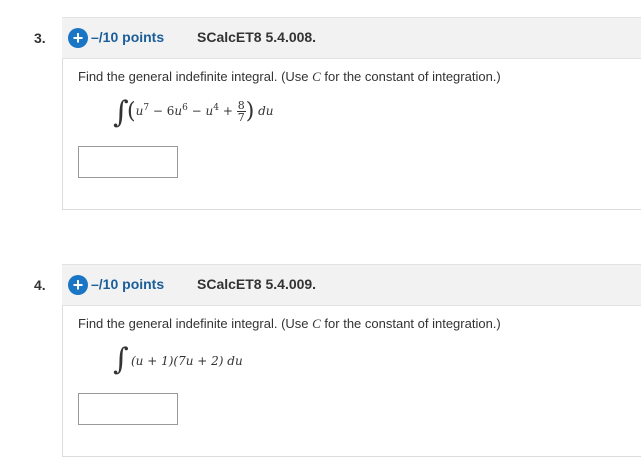 The width and height of the screenshot is (641, 475). Describe the element at coordinates (200, 111) in the screenshot. I see `integrand: (u7 − 6u6 − u4 + 8 7) du` at that location.